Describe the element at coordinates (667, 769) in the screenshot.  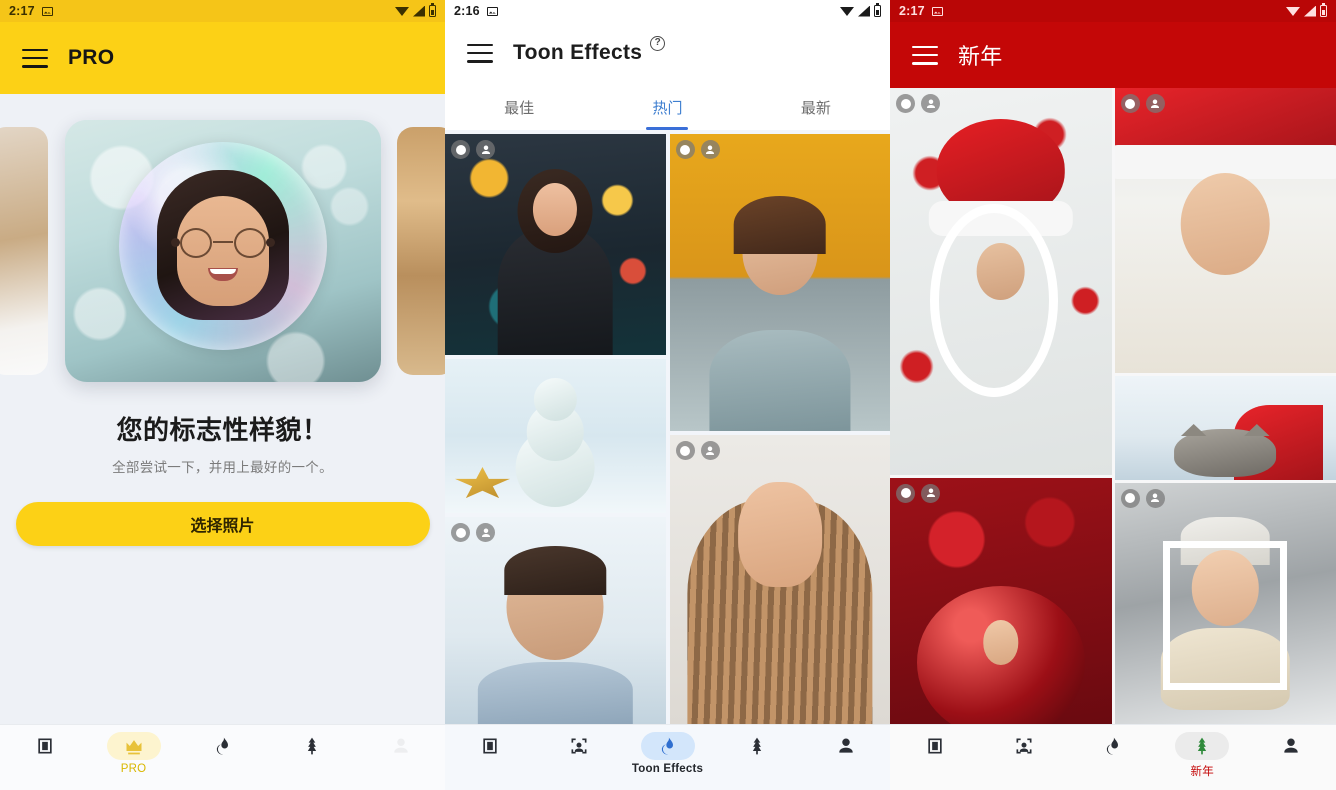
I see `nav-label-toon-effects: Toon Effects` at that location.